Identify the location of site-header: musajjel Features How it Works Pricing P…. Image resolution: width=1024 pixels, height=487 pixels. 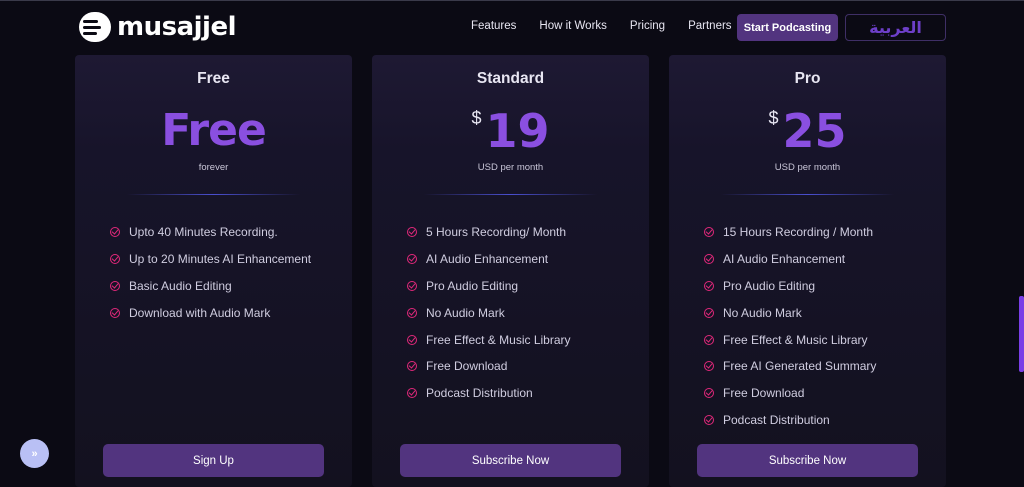
(512, 28).